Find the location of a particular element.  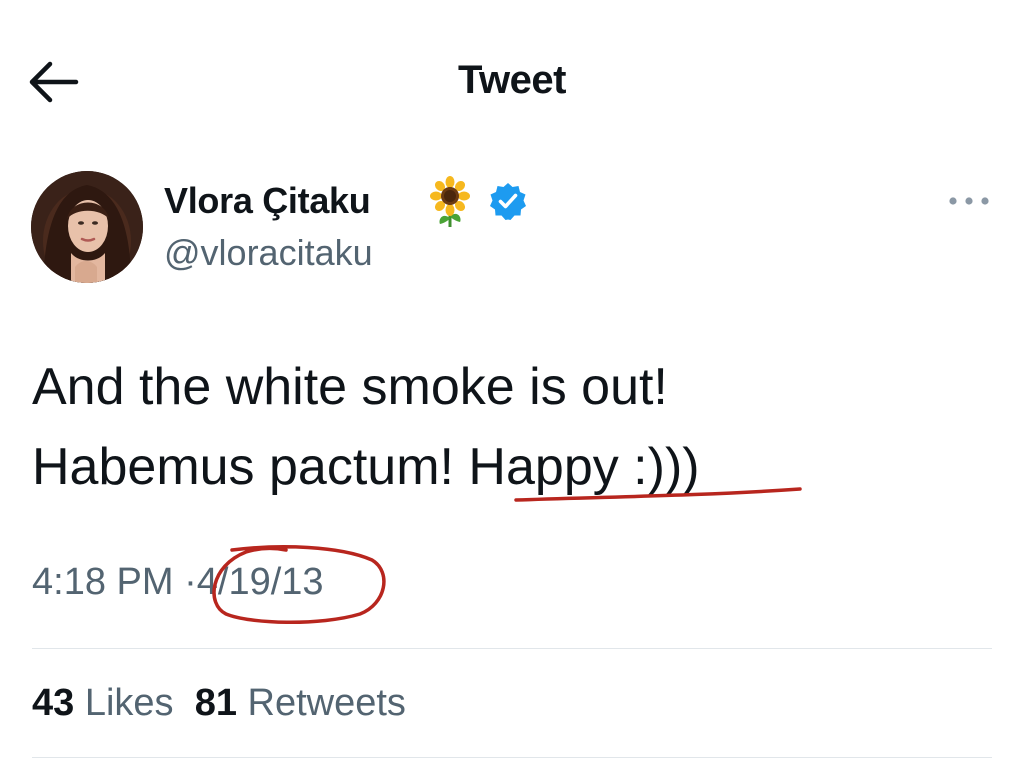

avatar is located at coordinates (87, 227).